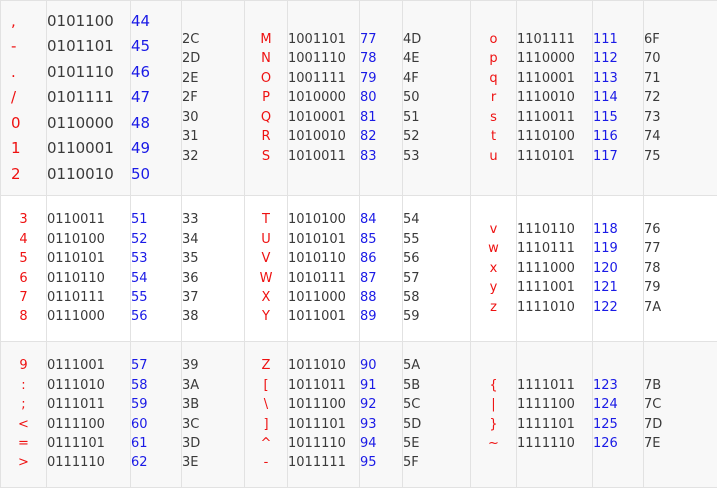 This screenshot has width=717, height=488. I want to click on decimal-value: 48, so click(156, 124).